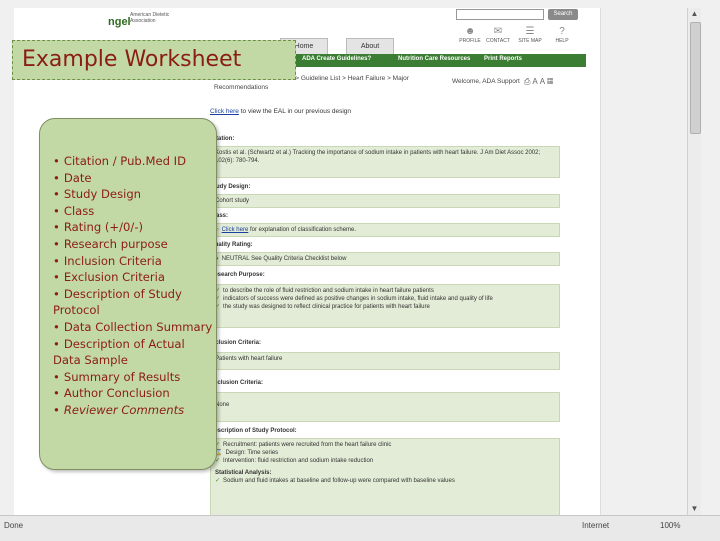 The height and width of the screenshot is (541, 720). What do you see at coordinates (116, 393) in the screenshot?
I see `field-item-text: Author Conclusion` at bounding box center [116, 393].